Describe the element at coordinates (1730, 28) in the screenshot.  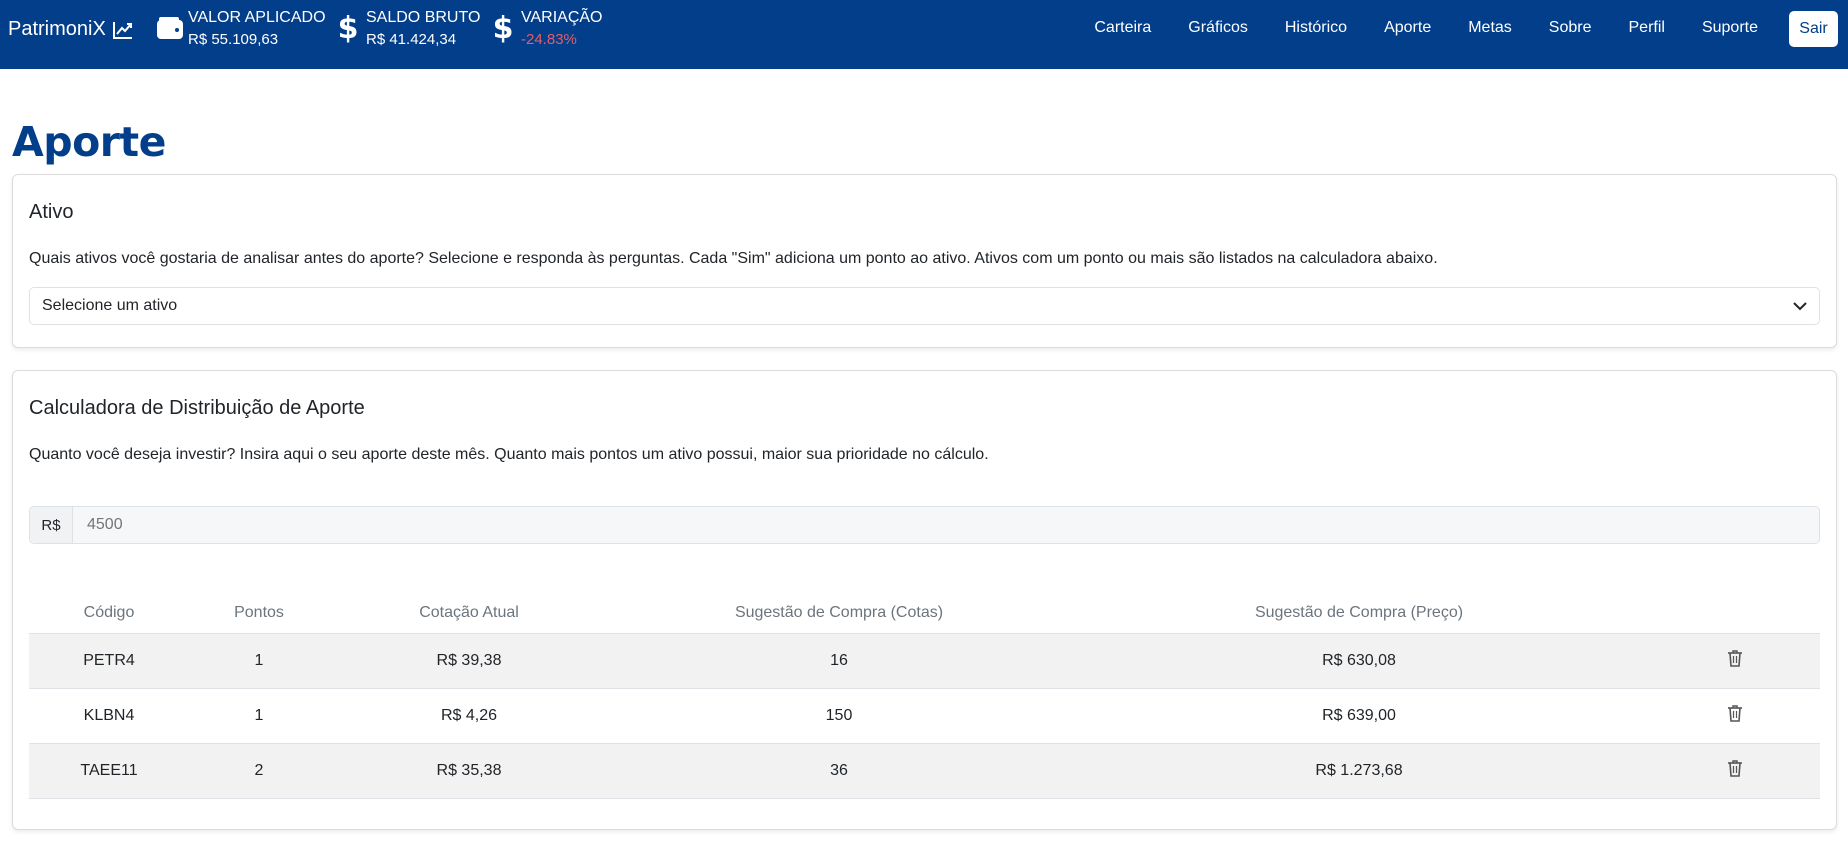
I see `nav-link-suporte: Suporte` at that location.